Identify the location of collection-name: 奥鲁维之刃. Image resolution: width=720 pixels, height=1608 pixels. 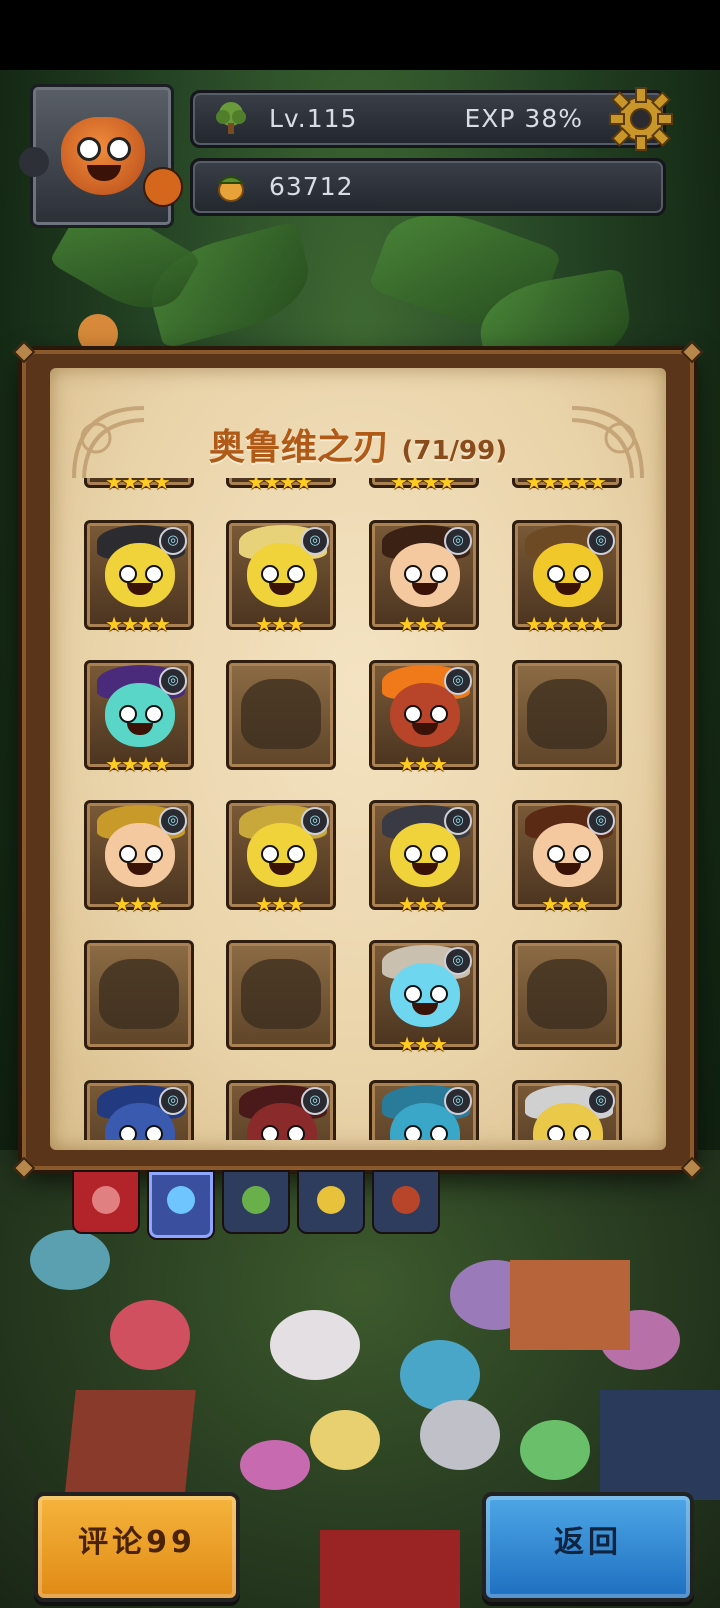
(298, 447).